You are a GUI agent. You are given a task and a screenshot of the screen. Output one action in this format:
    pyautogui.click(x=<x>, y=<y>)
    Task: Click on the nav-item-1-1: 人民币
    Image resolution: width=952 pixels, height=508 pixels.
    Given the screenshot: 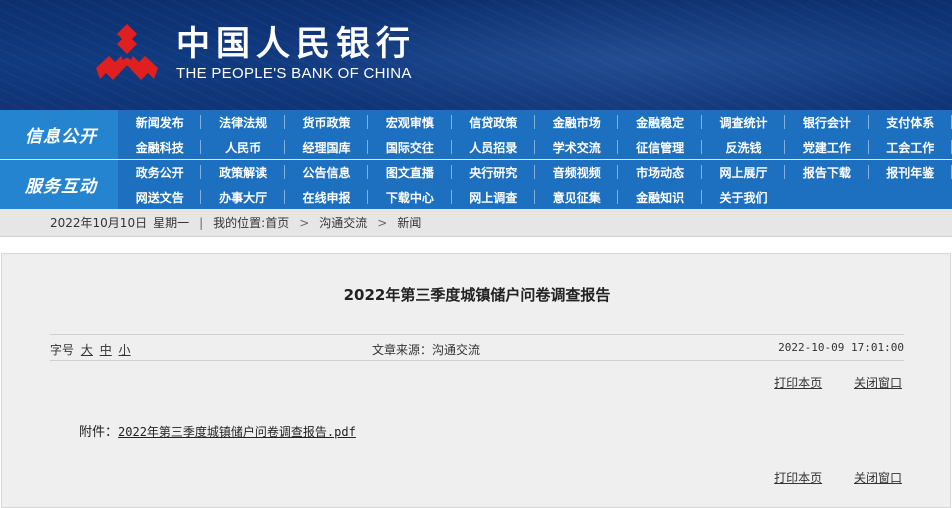 What is the action you would take?
    pyautogui.click(x=243, y=147)
    